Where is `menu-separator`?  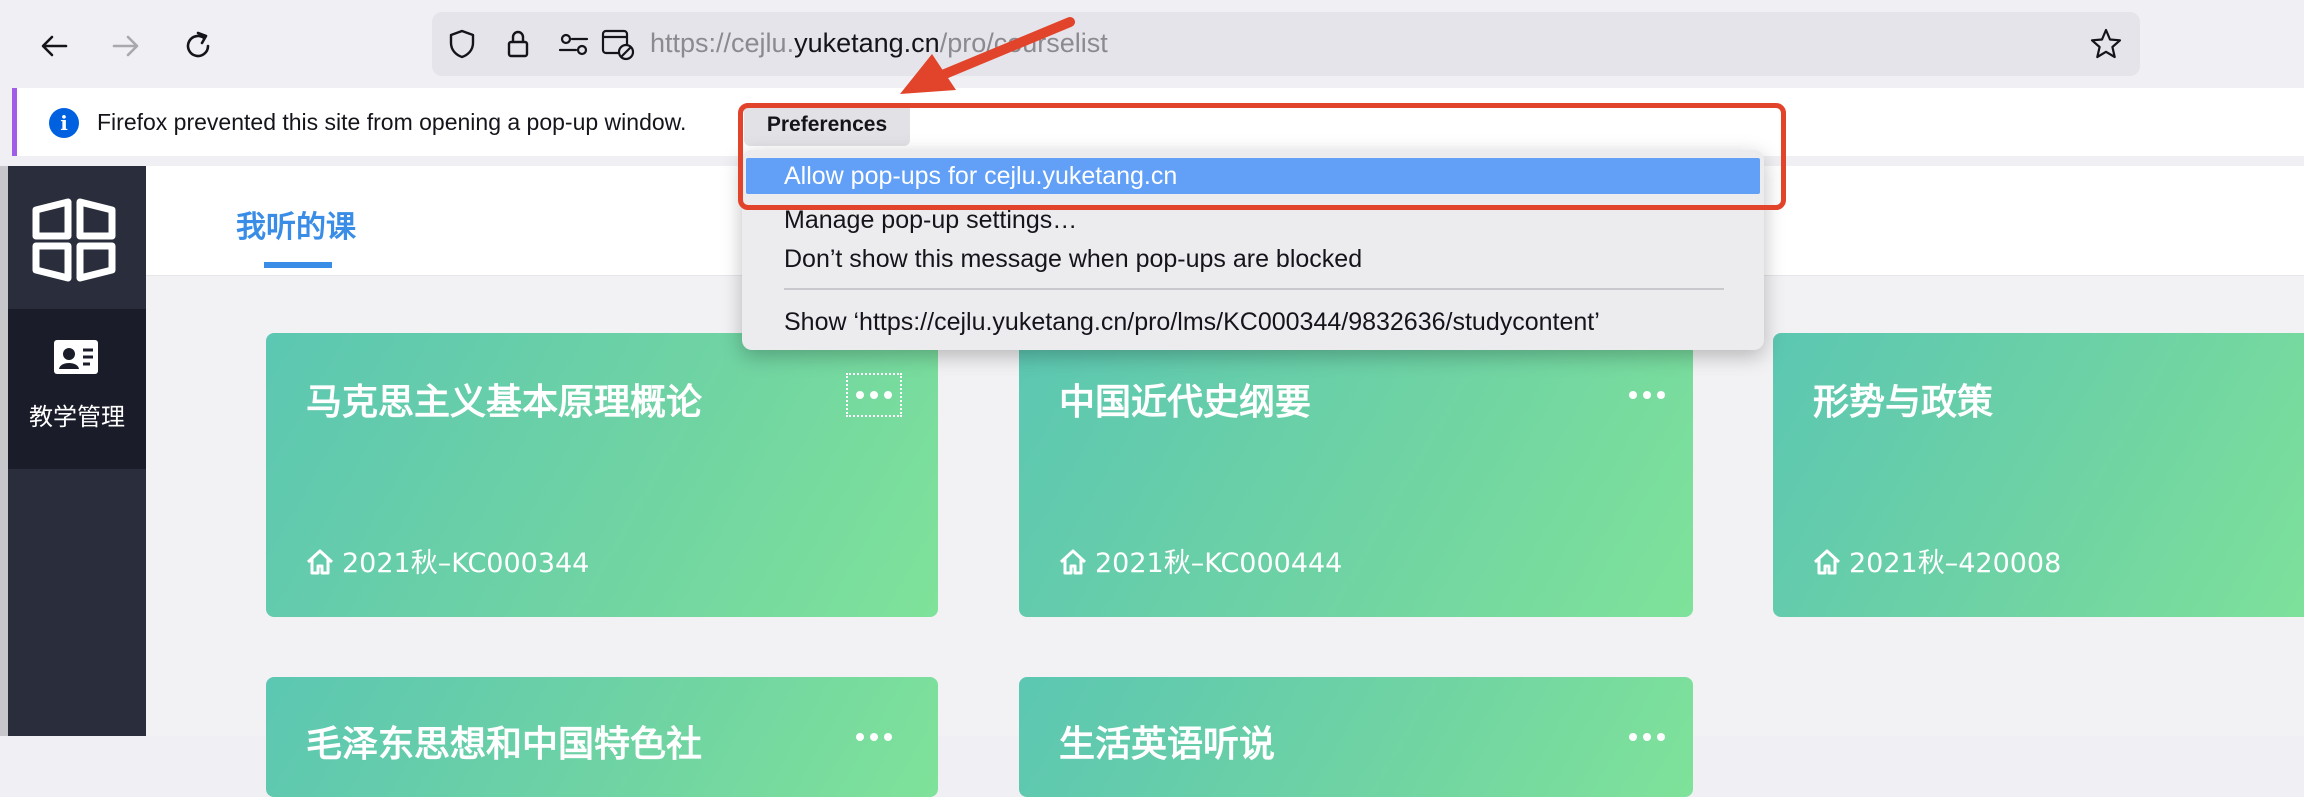
menu-separator is located at coordinates (1254, 289).